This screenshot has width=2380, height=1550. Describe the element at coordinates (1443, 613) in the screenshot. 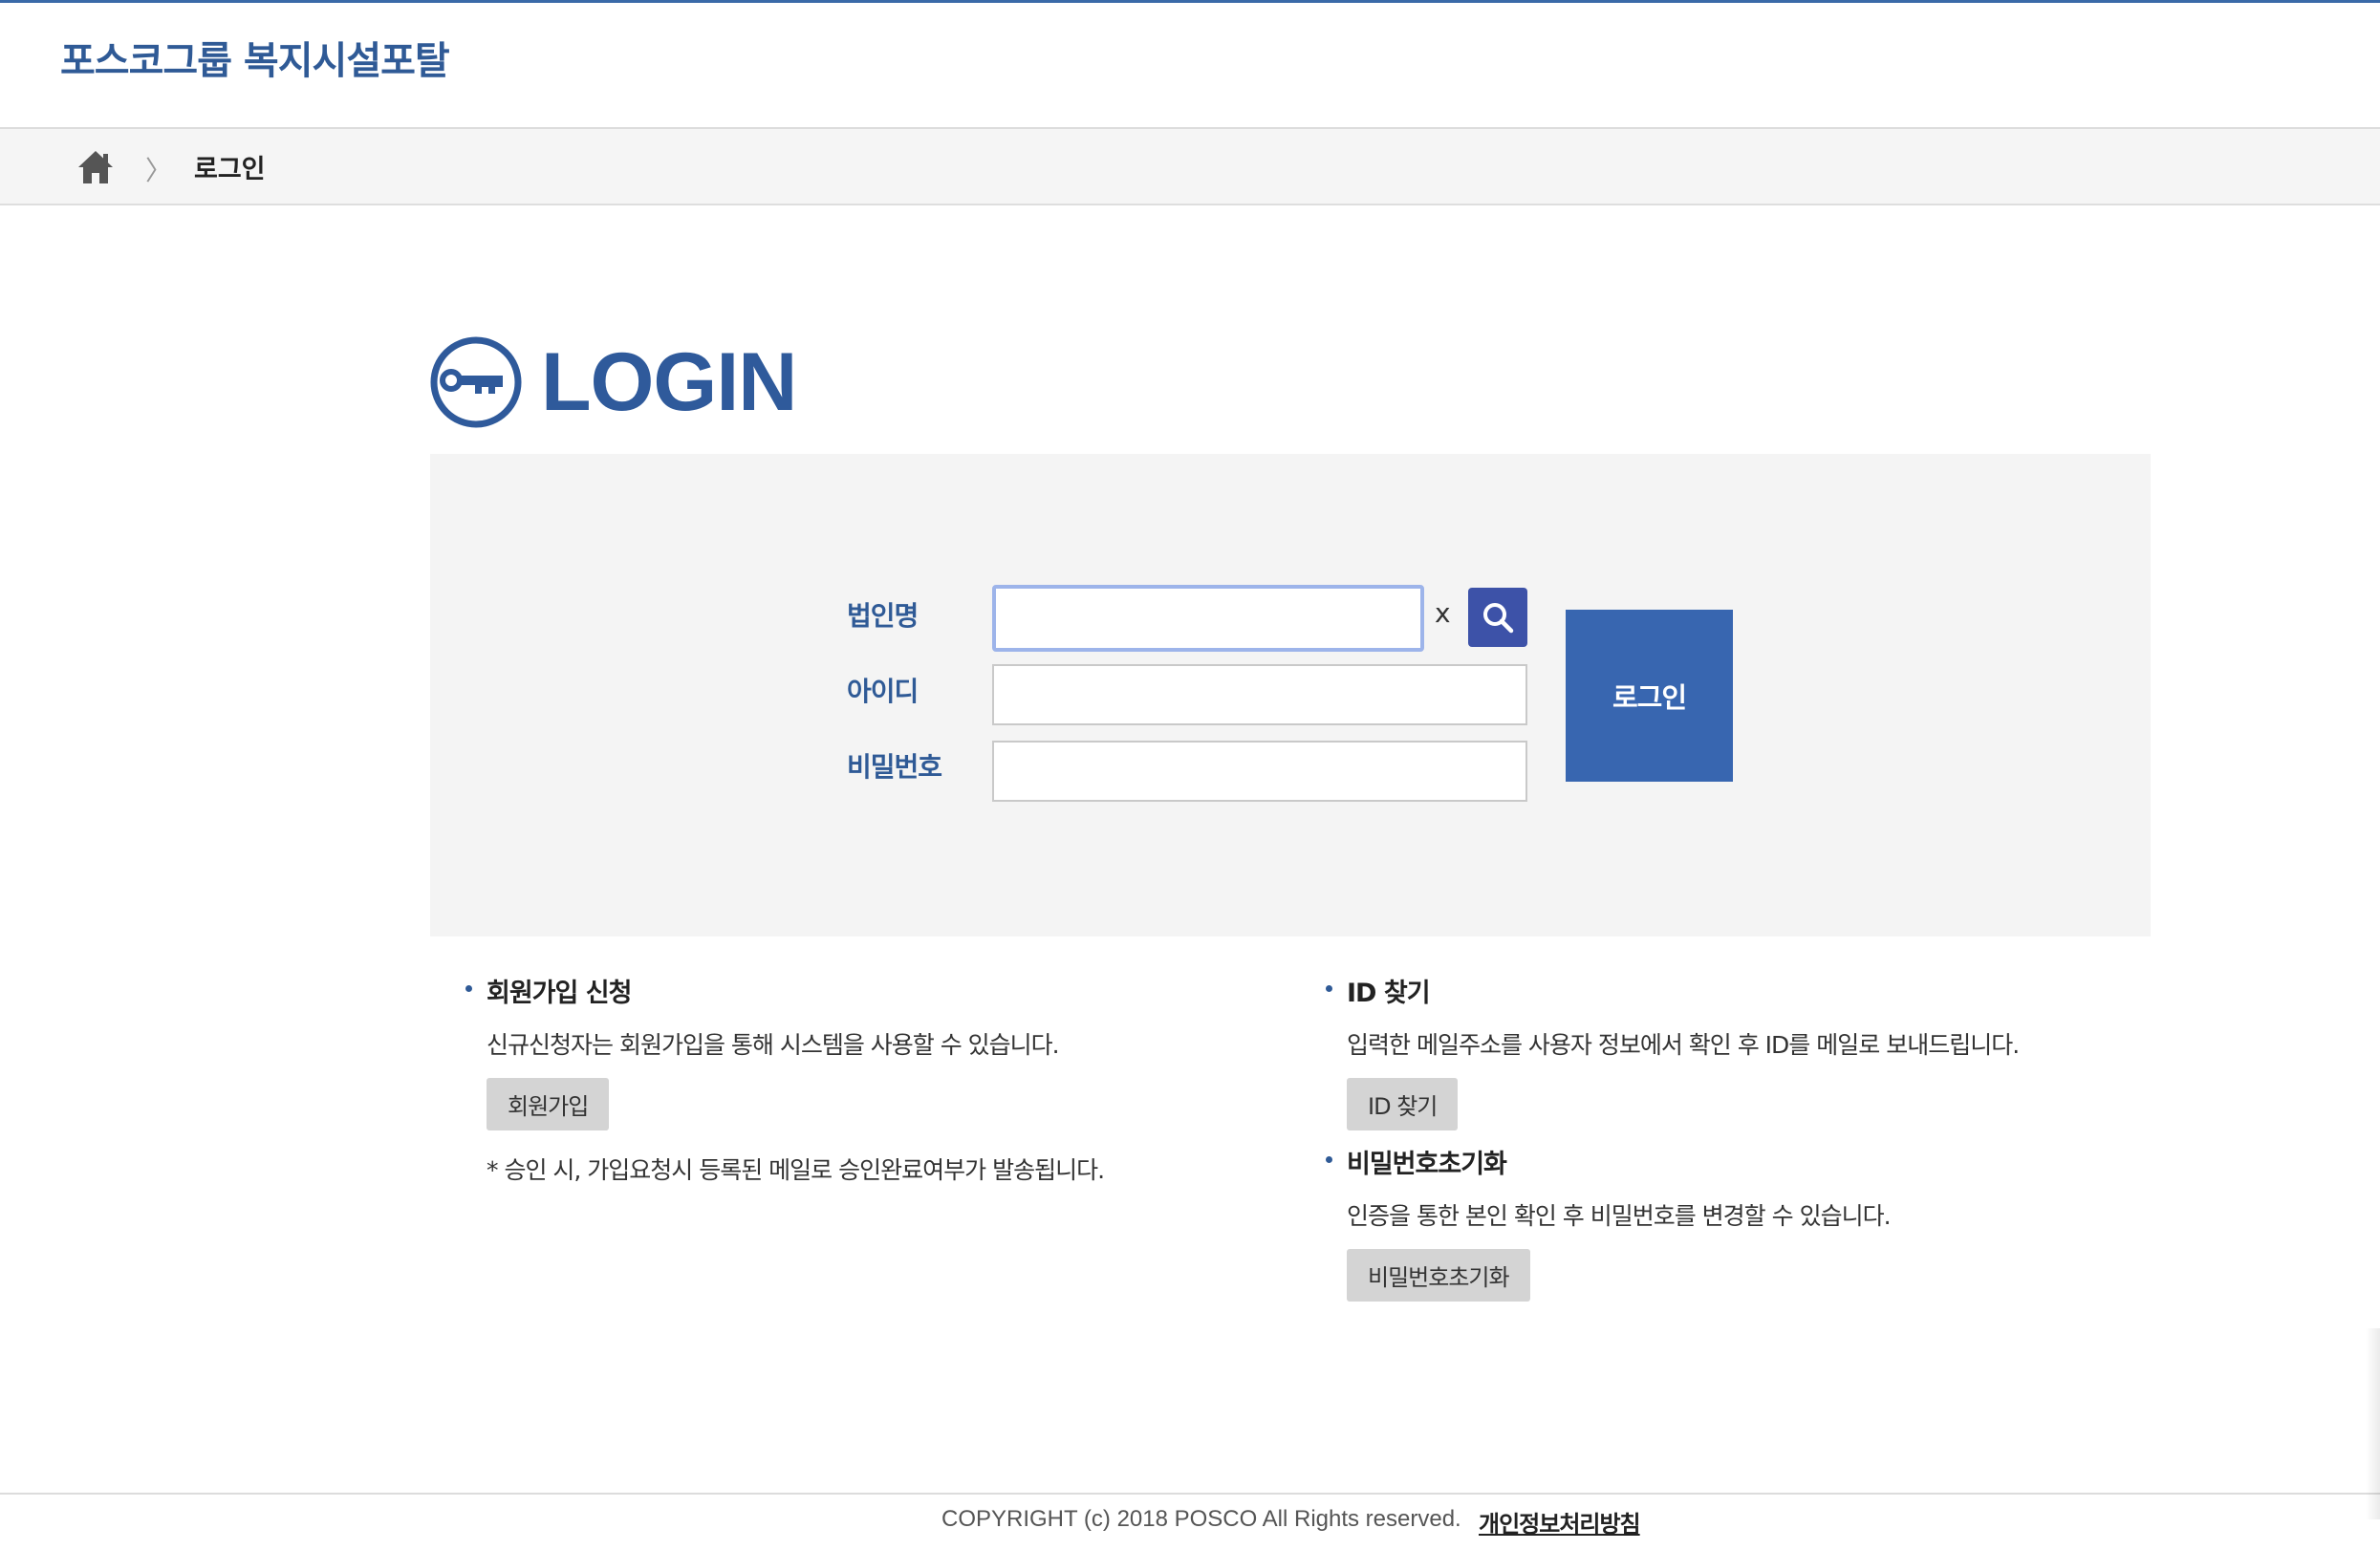

I see `clear-corp-button: x` at that location.